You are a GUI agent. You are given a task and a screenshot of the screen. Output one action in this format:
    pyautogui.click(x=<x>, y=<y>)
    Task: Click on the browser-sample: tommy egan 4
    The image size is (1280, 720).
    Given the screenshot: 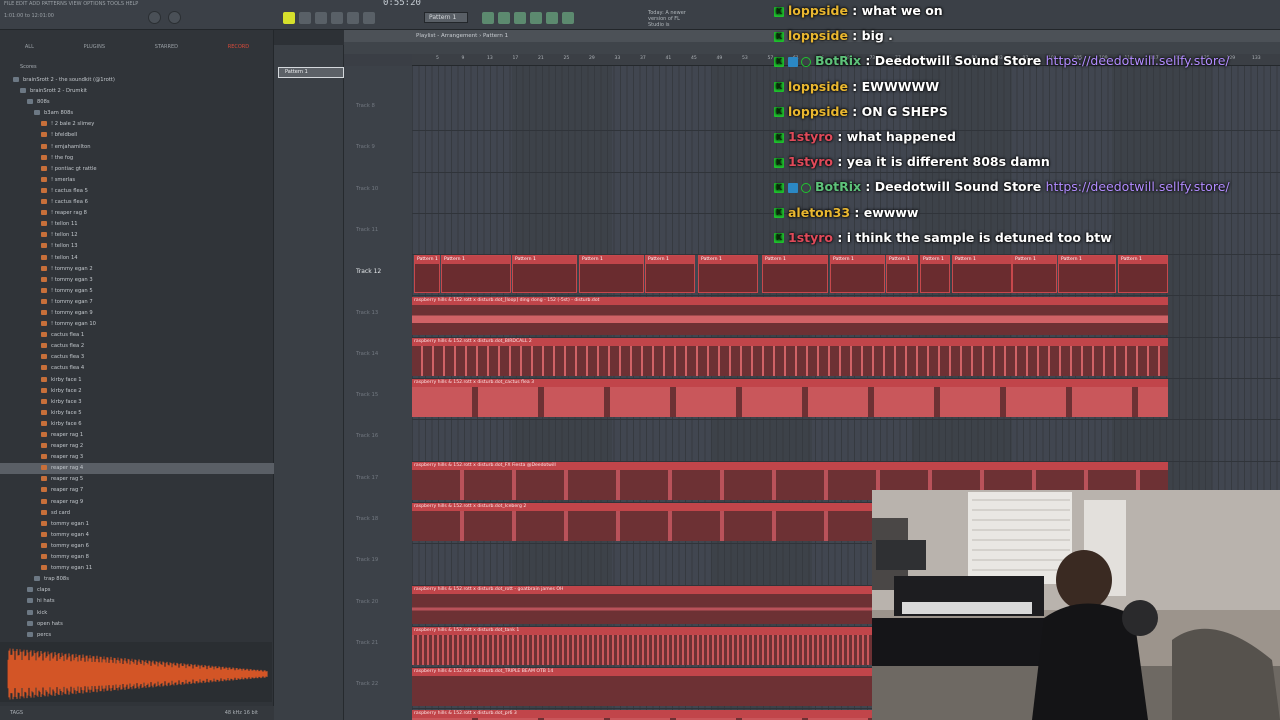 What is the action you would take?
    pyautogui.click(x=137, y=535)
    